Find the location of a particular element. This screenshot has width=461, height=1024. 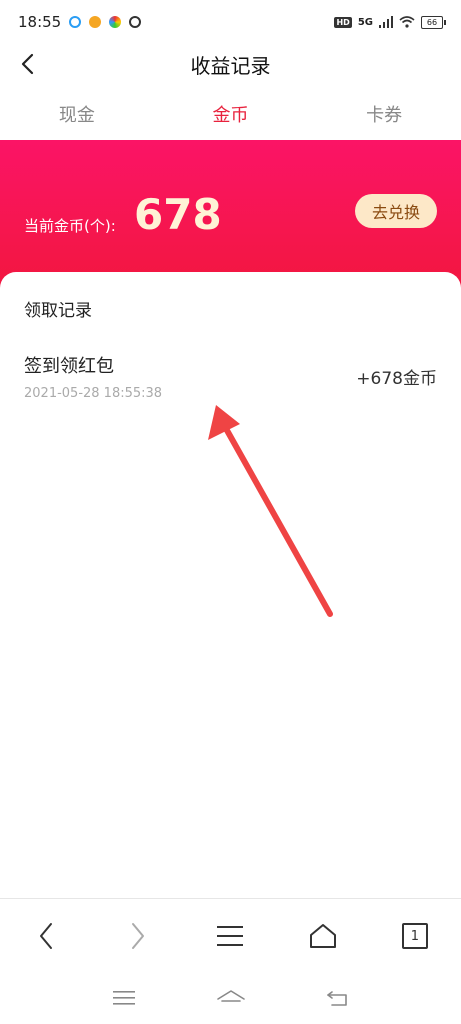

tab-coins: 金币 is located at coordinates (231, 114).